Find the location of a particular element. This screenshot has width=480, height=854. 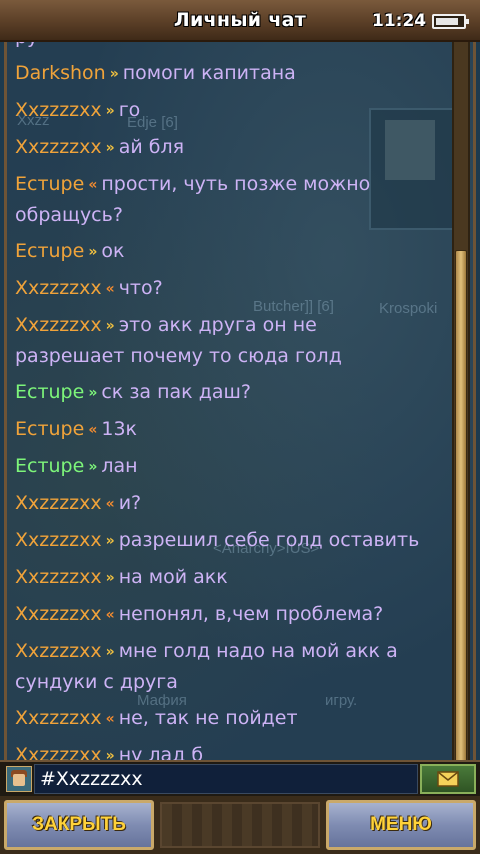

message-text: ок is located at coordinates (113, 251).